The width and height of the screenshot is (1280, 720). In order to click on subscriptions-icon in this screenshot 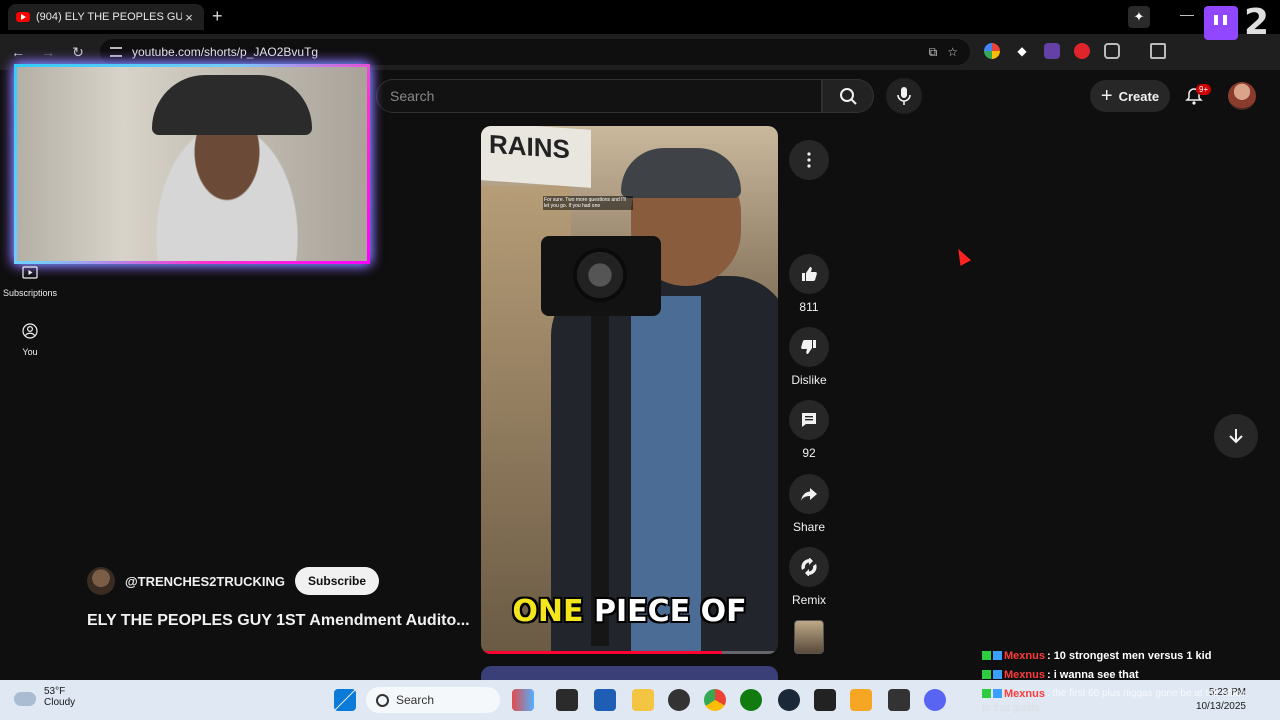, I will do `click(30, 272)`.